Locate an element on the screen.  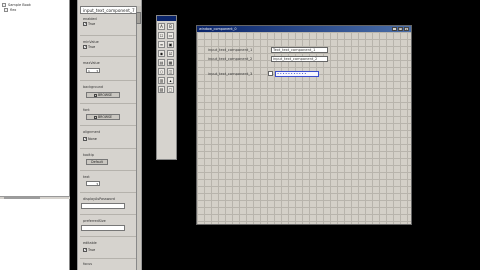
tree-item-label: Sample Book is located at coordinates (19, 4).